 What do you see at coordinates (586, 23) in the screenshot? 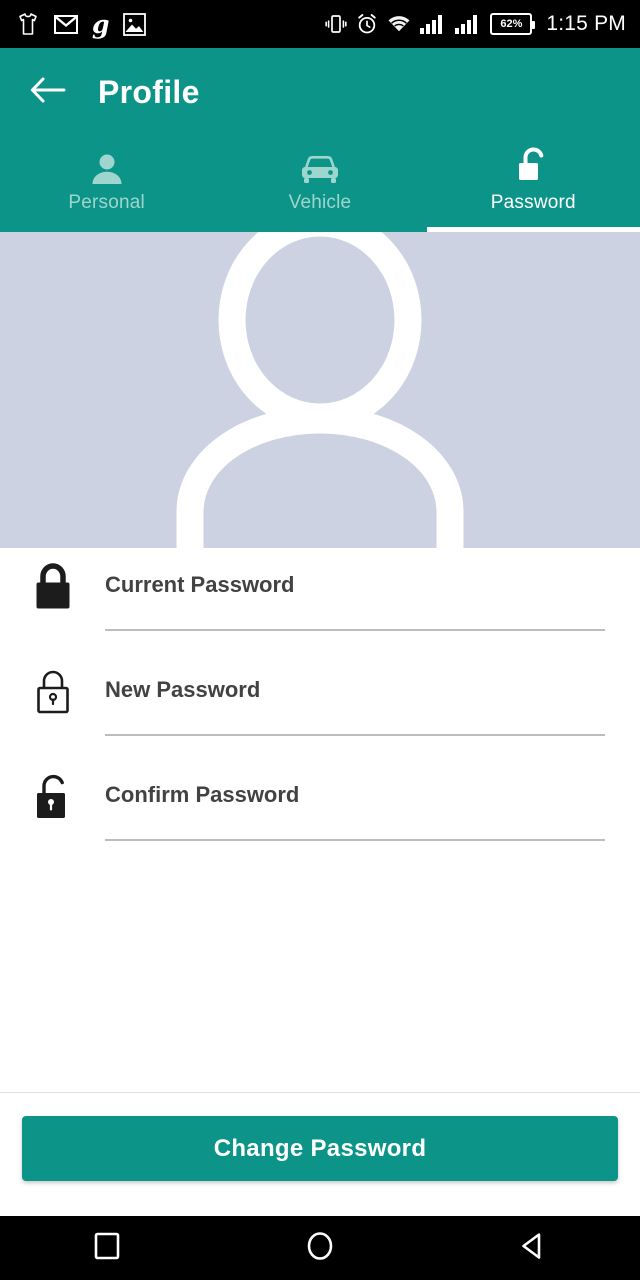
I see `clock-label: 1:15 PM` at bounding box center [586, 23].